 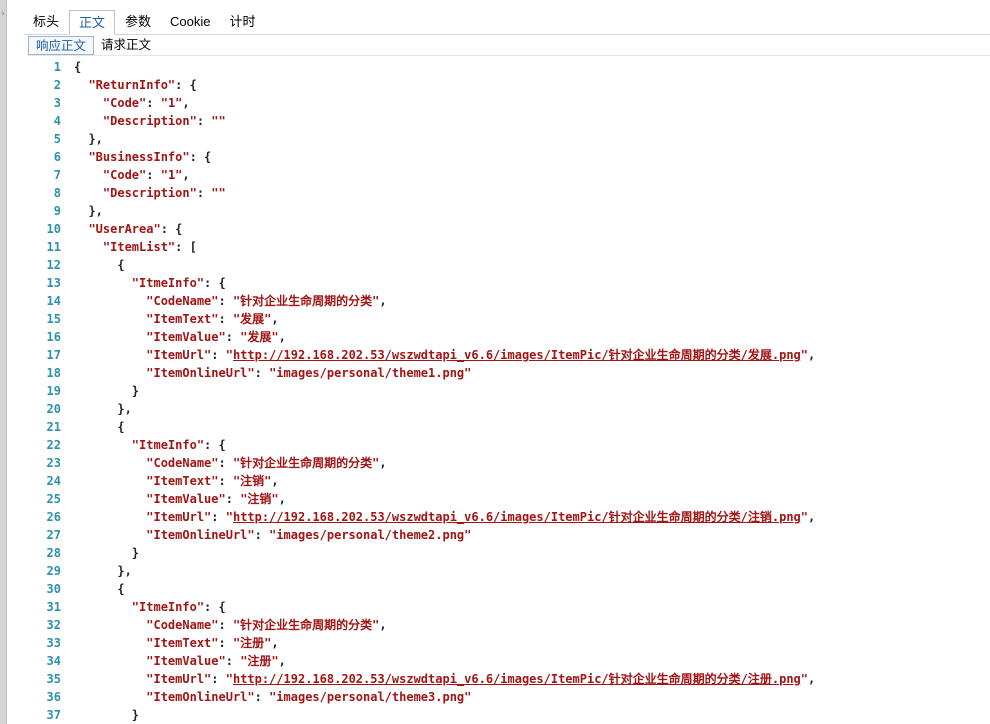 I want to click on subtab-response-body: 响应正文, so click(x=61, y=45).